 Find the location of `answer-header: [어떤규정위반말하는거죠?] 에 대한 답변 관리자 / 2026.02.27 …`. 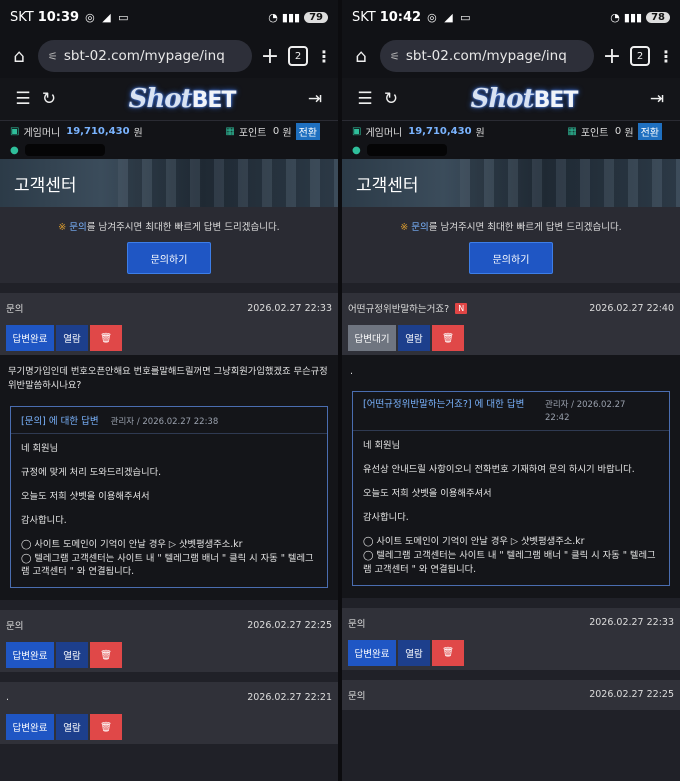

answer-header: [어떤규정위반말하는거죠?] 에 대한 답변 관리자 / 2026.02.27 … is located at coordinates (511, 412).